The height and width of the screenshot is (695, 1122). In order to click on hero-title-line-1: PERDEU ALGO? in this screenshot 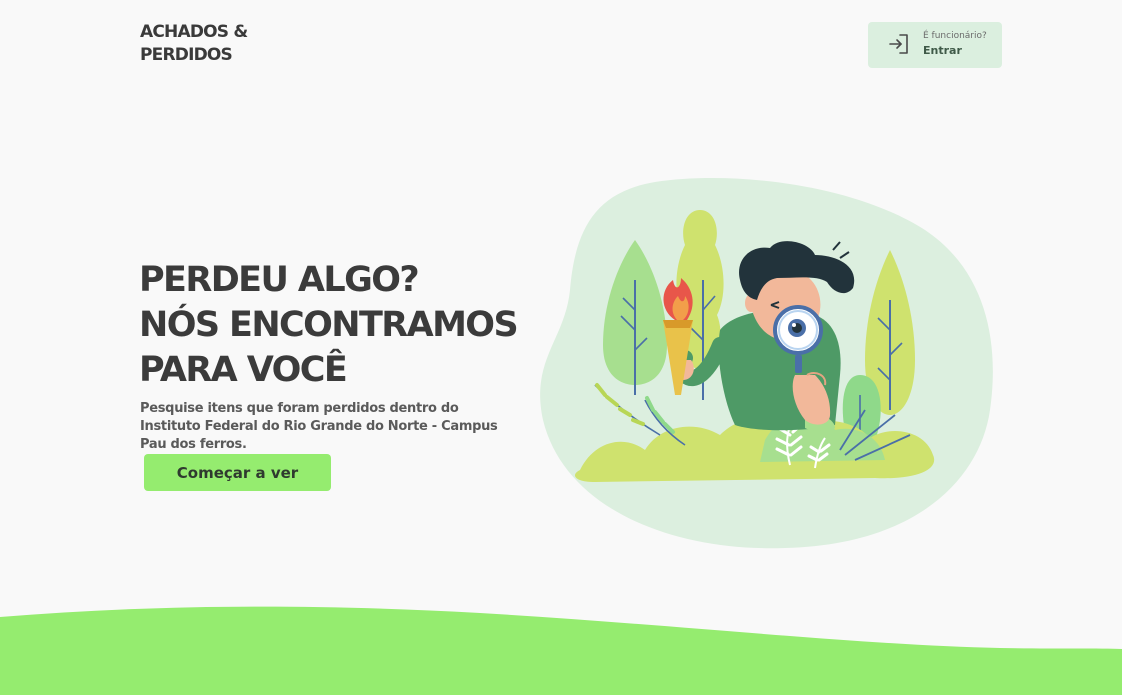, I will do `click(279, 280)`.